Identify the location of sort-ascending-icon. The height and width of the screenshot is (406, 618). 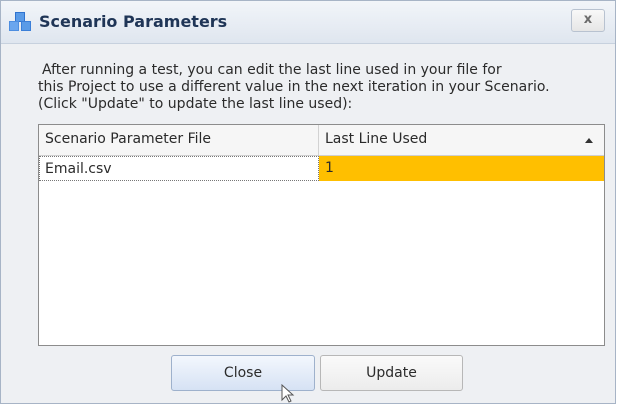
(589, 140).